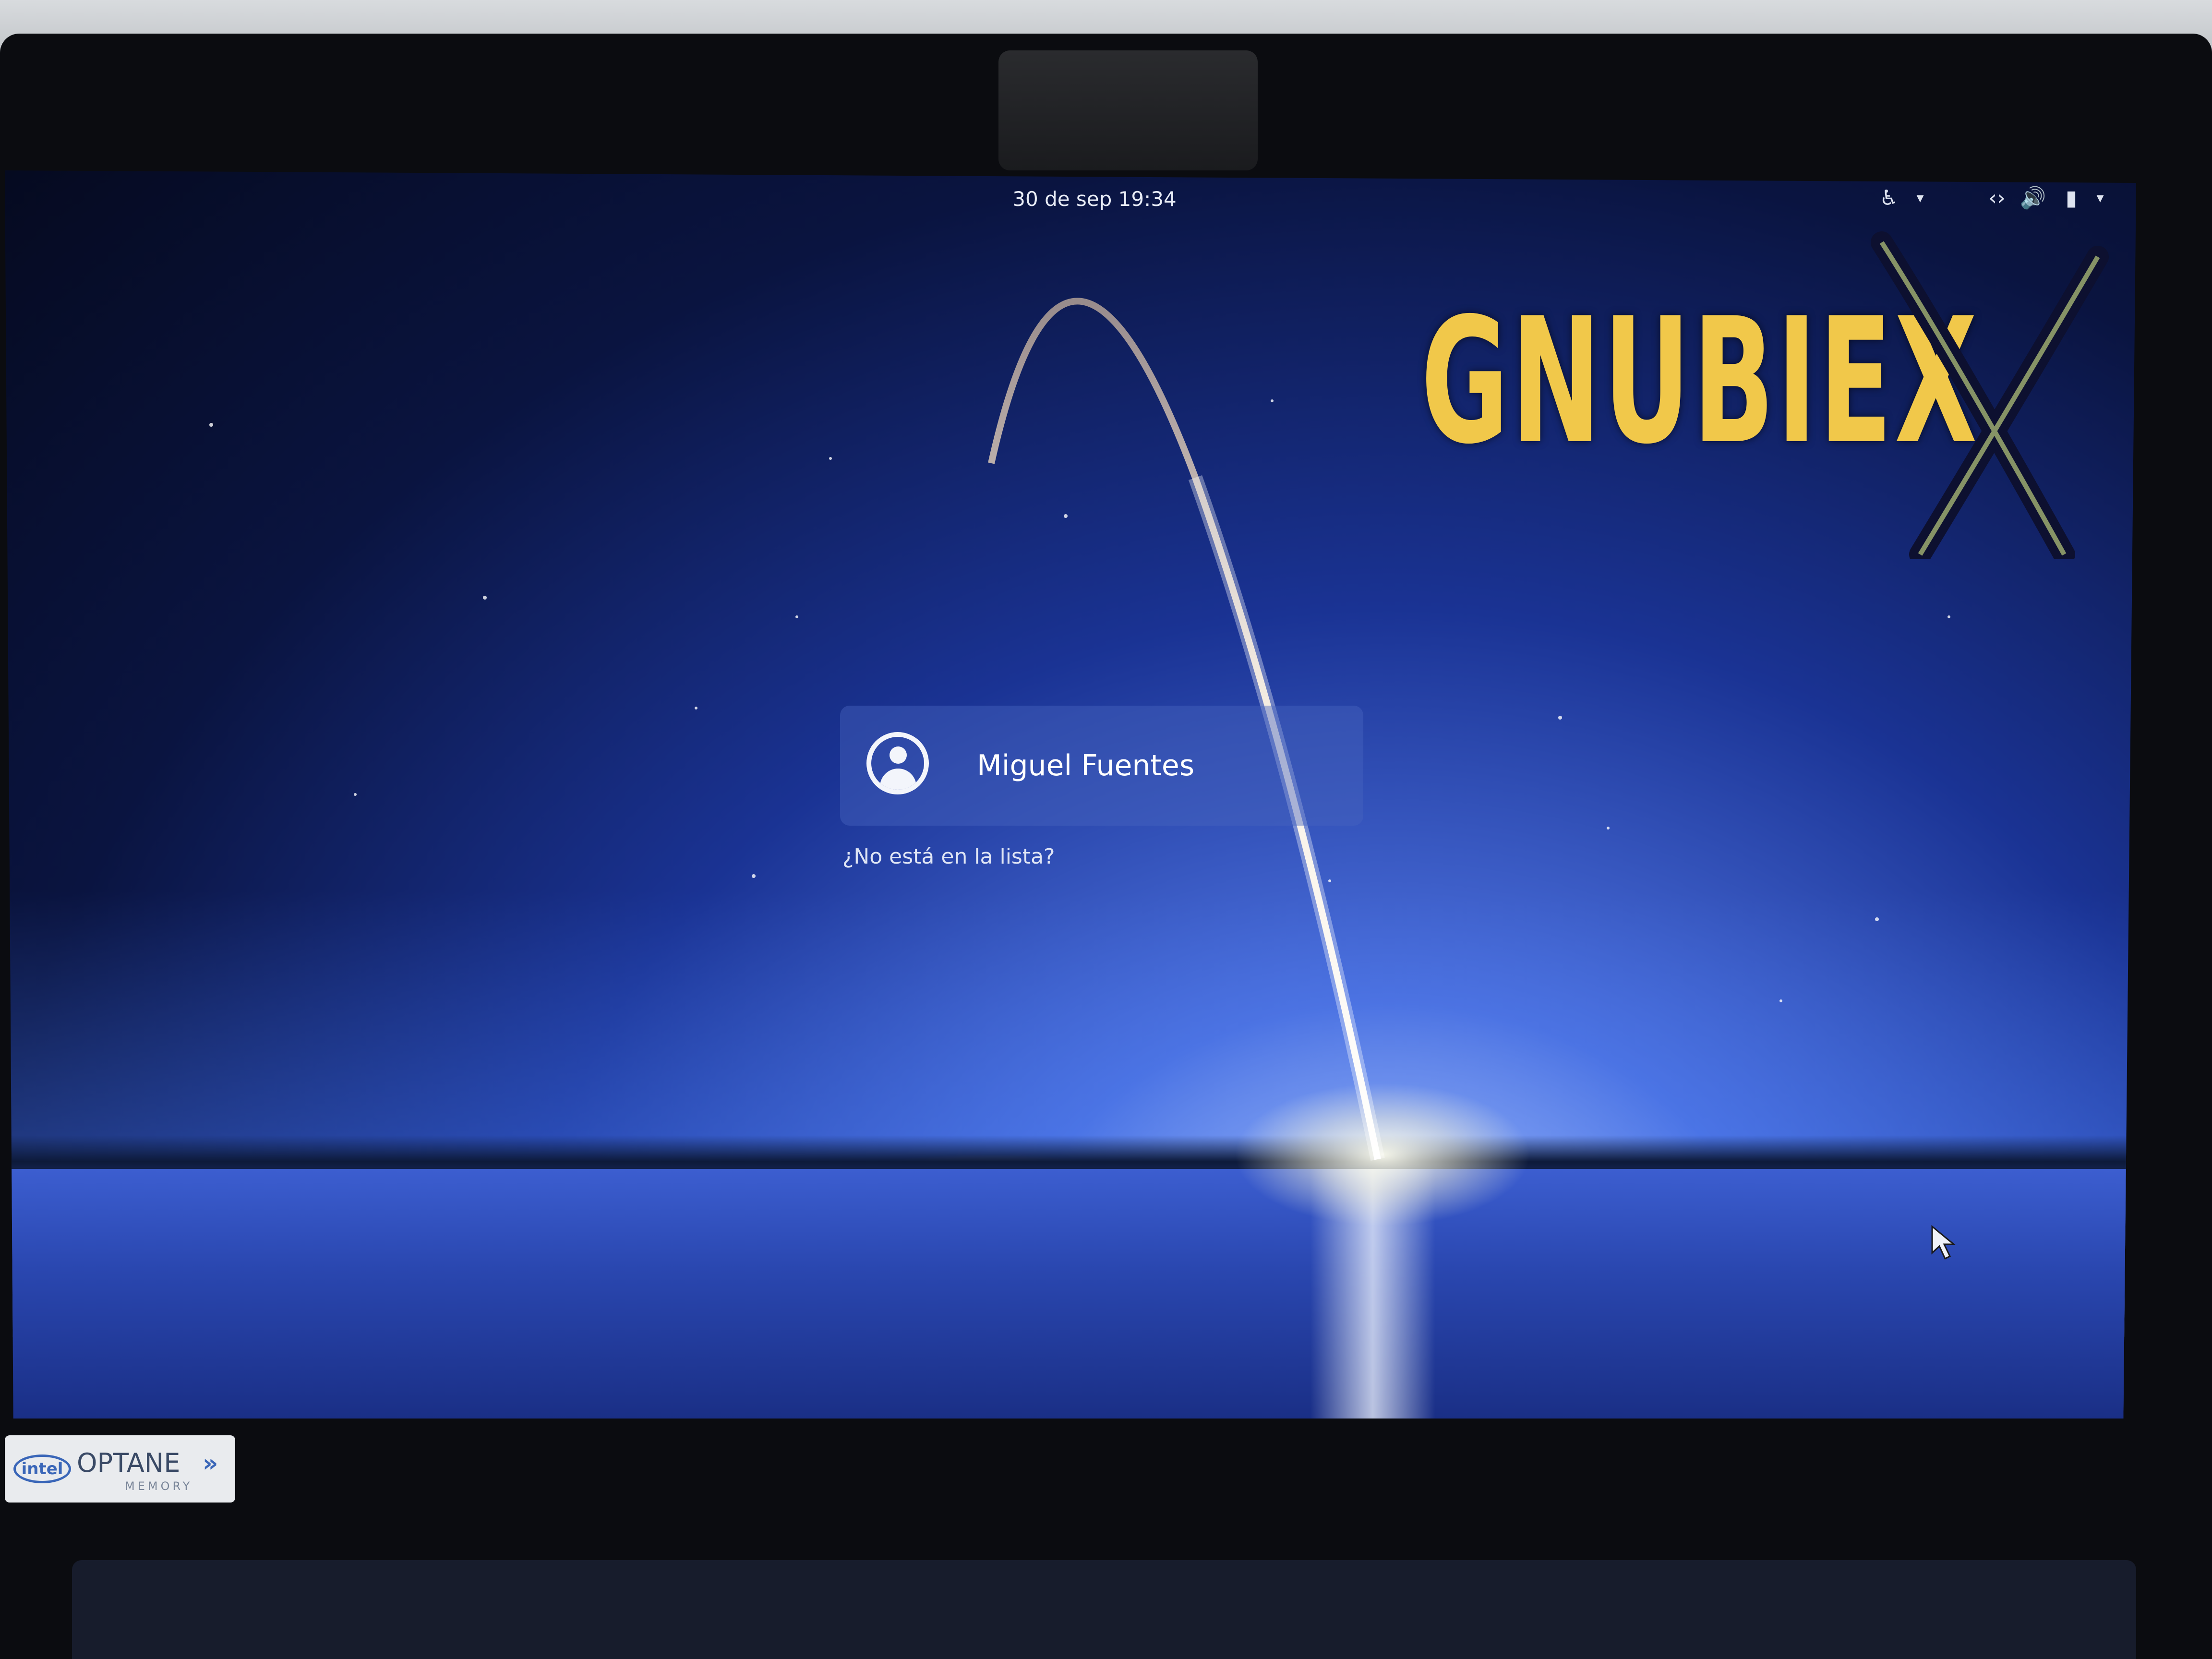 The height and width of the screenshot is (1659, 2212). I want to click on optane-label: OPTANE, so click(128, 1463).